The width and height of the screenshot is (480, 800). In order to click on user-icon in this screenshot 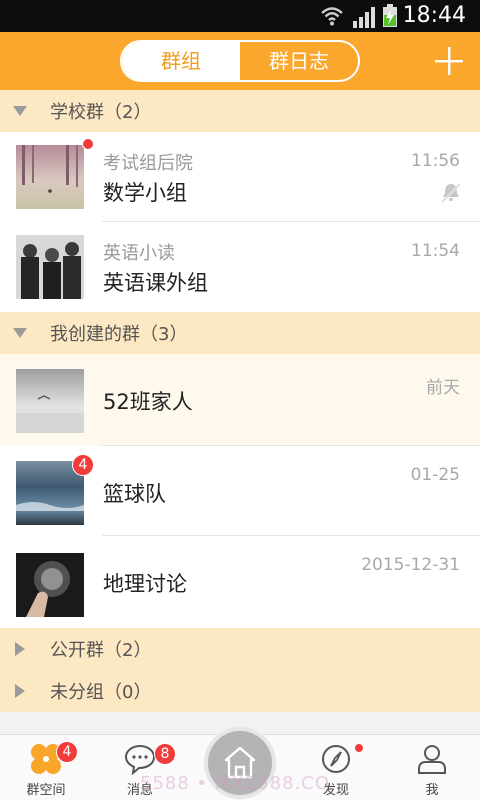, I will do `click(432, 759)`.